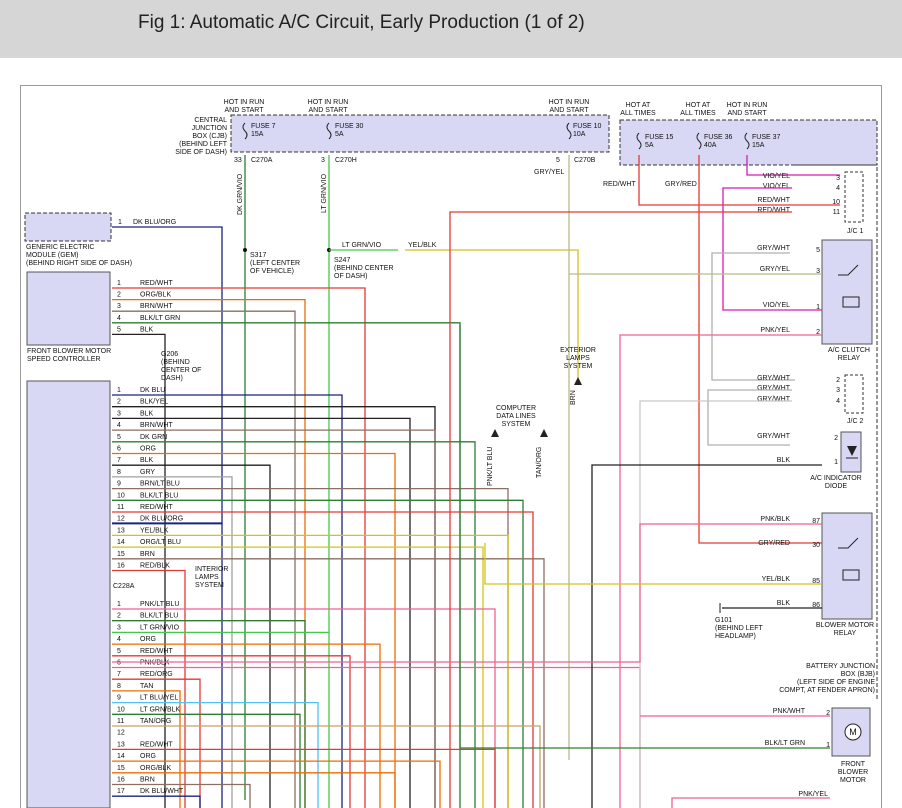 The width and height of the screenshot is (902, 808). Describe the element at coordinates (775, 330) in the screenshot. I see `acrelay-wire: PNK/YEL` at that location.